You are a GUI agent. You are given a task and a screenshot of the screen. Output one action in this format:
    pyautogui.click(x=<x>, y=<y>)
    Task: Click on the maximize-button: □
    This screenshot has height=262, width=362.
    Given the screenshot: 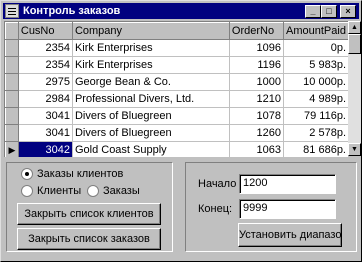 What is the action you would take?
    pyautogui.click(x=329, y=11)
    